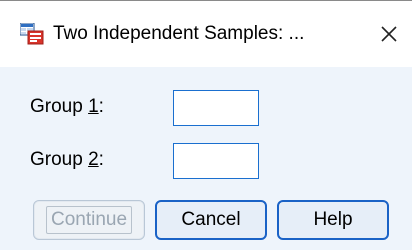 This screenshot has height=250, width=412. Describe the element at coordinates (216, 108) in the screenshot. I see `group1-input` at that location.